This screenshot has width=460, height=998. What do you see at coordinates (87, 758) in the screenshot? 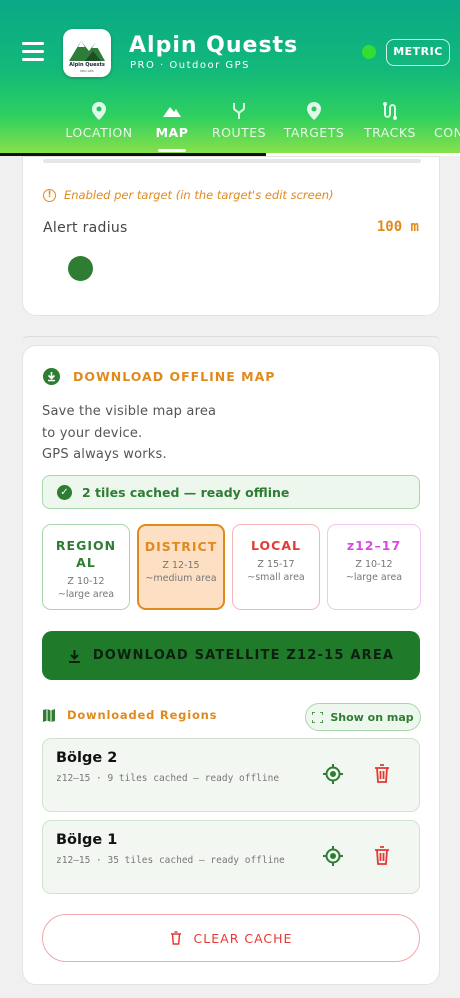
I see `region-name: Bölge 2` at bounding box center [87, 758].